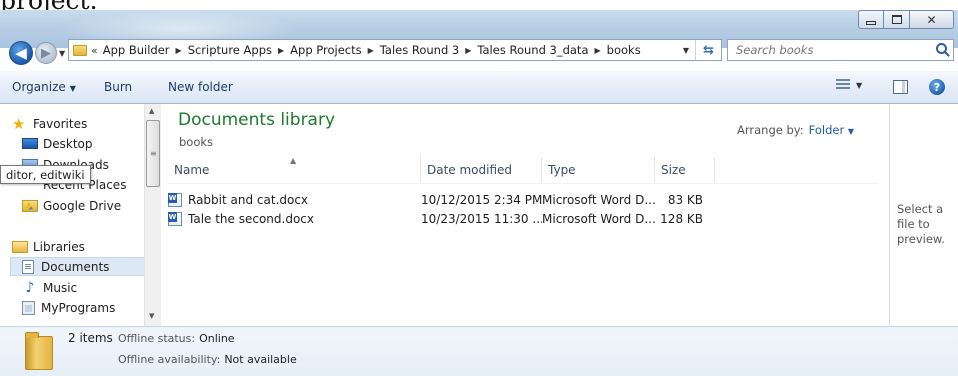 The image size is (958, 376). I want to click on window-controls: ✕, so click(906, 19).